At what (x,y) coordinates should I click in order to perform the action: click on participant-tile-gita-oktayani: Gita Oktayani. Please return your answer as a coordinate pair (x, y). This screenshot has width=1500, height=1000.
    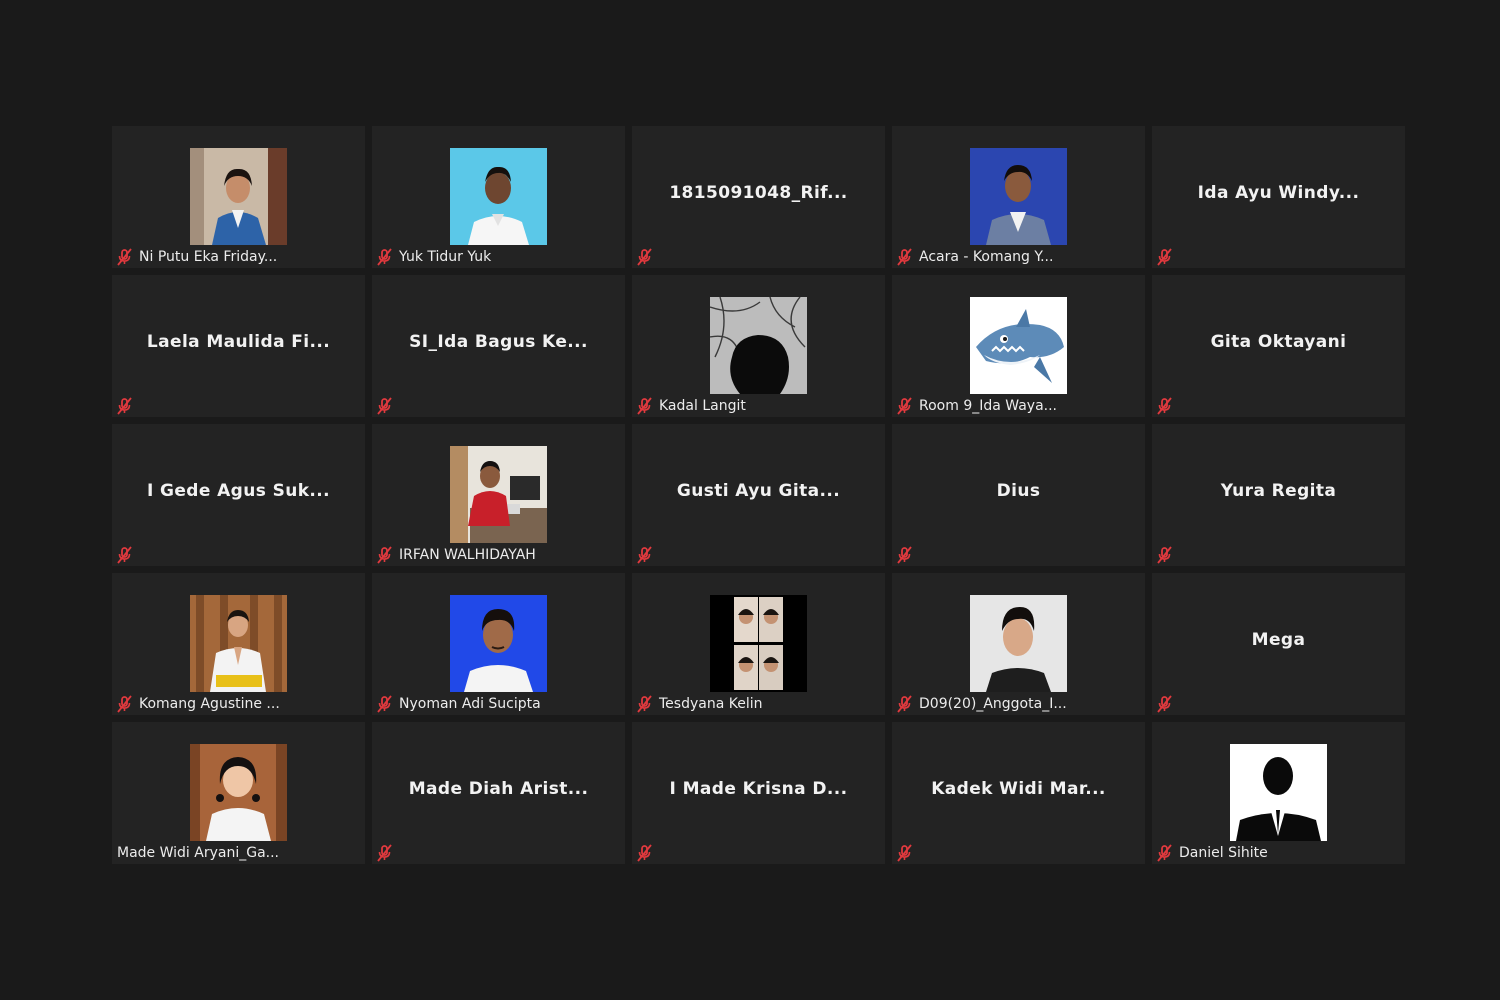
    Looking at the image, I should click on (1278, 346).